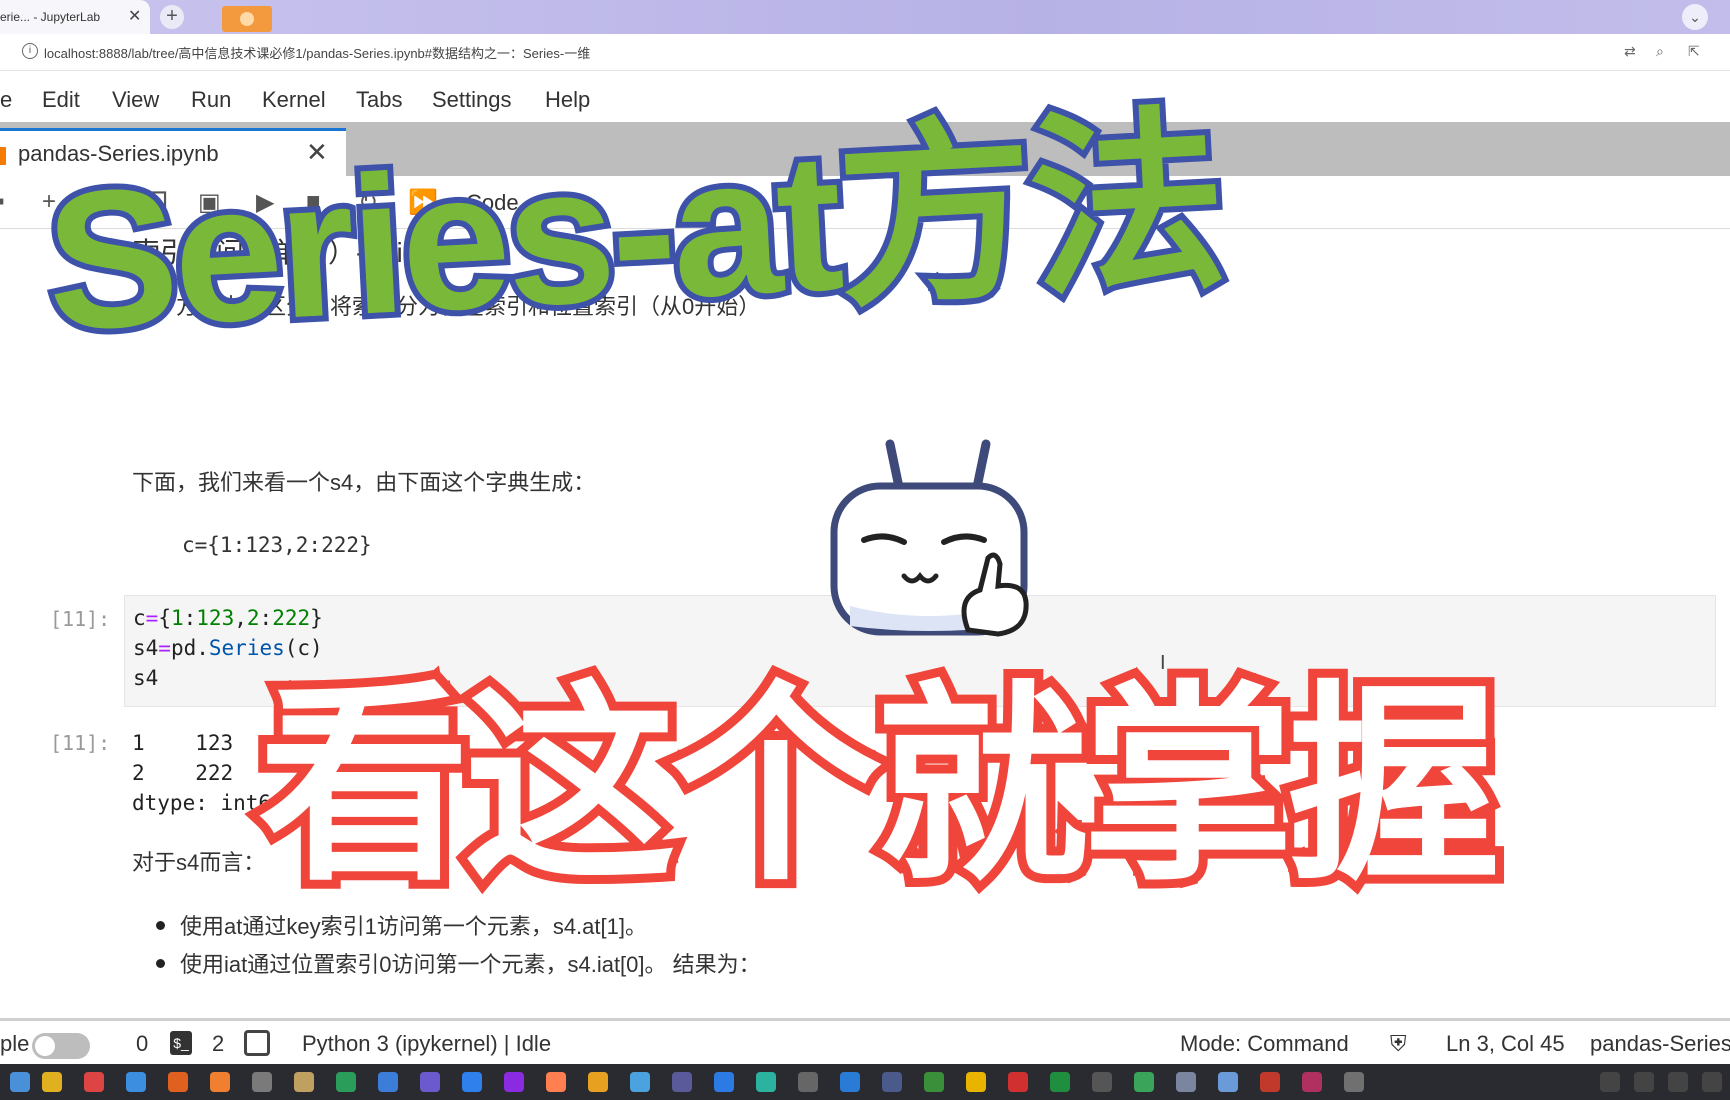 This screenshot has width=1730, height=1100. Describe the element at coordinates (1264, 1043) in the screenshot. I see `mode-indicator: Mode: Command` at that location.